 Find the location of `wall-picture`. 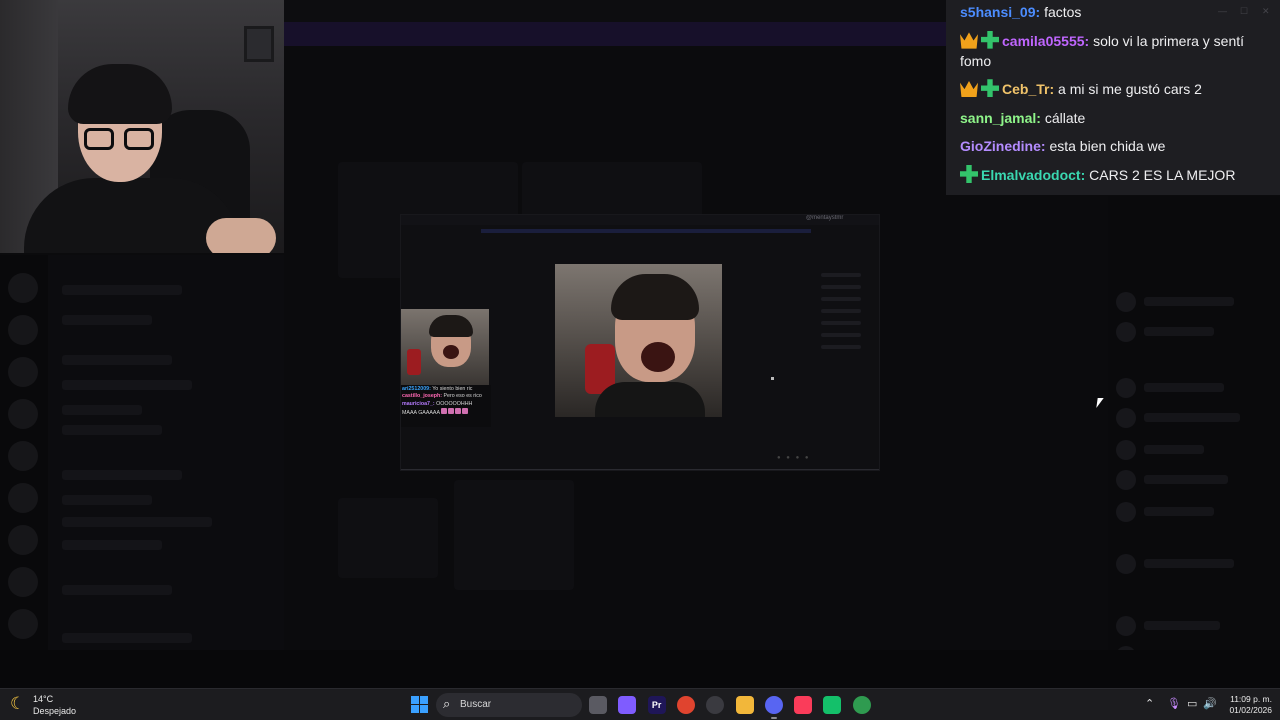

wall-picture is located at coordinates (259, 44).